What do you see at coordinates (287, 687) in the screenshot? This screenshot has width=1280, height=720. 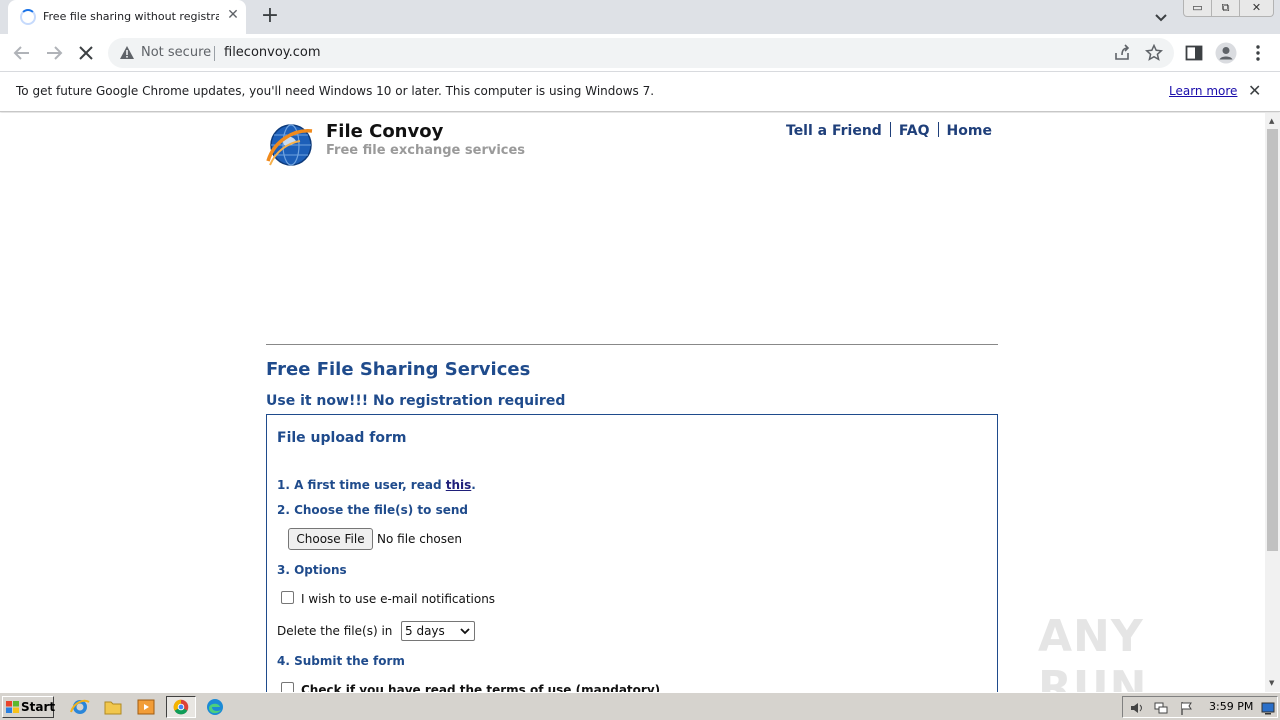 I see `terms-checkbox` at bounding box center [287, 687].